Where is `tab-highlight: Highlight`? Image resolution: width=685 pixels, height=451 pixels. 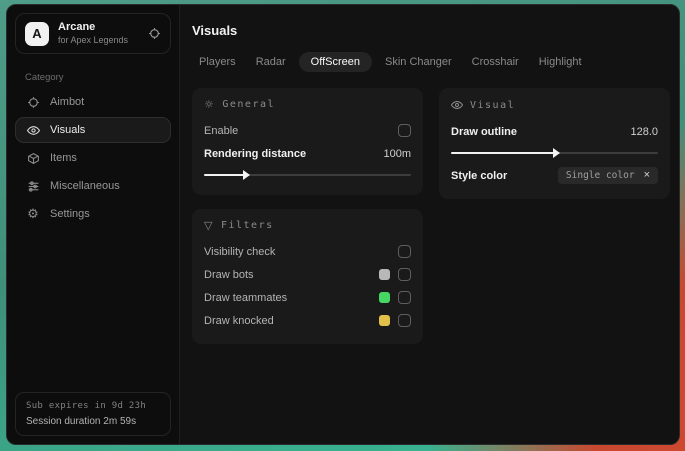
tab-highlight: Highlight is located at coordinates (560, 62).